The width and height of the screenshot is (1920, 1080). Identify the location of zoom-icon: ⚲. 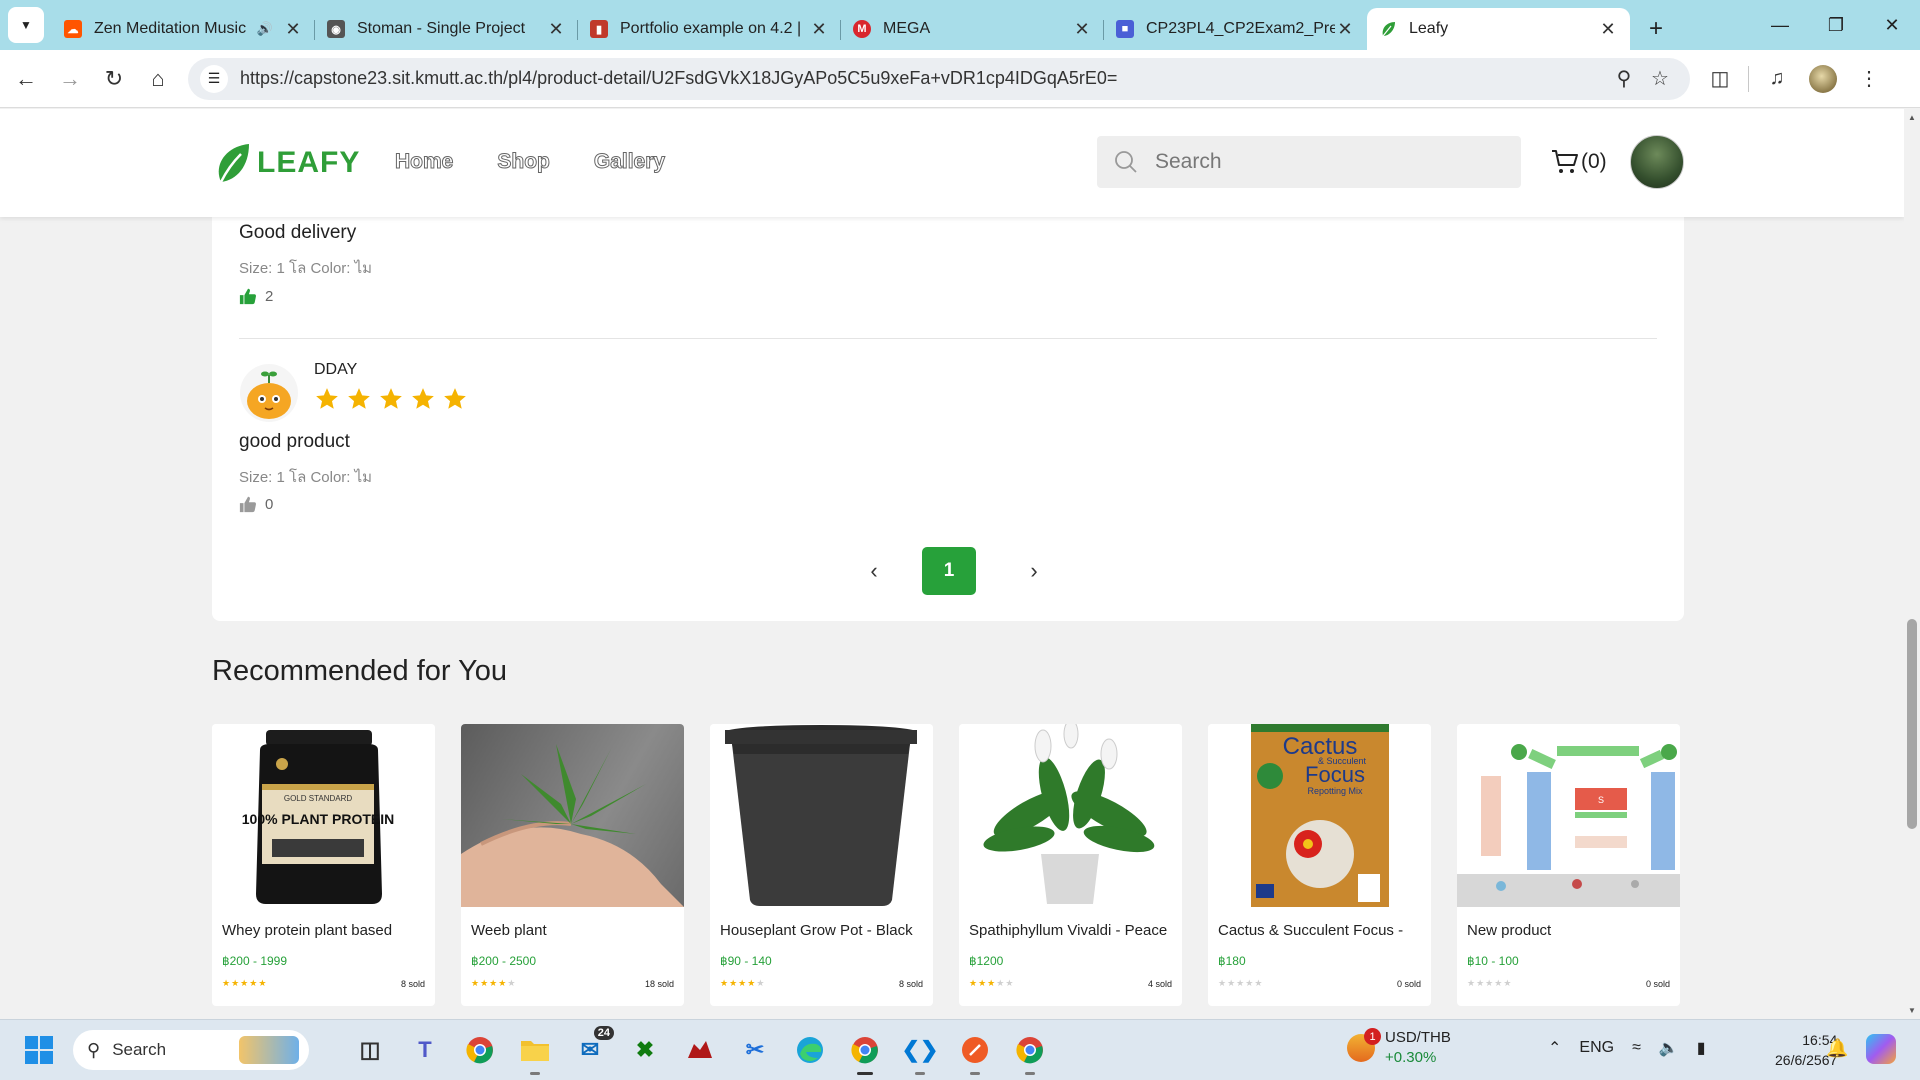
(1624, 78).